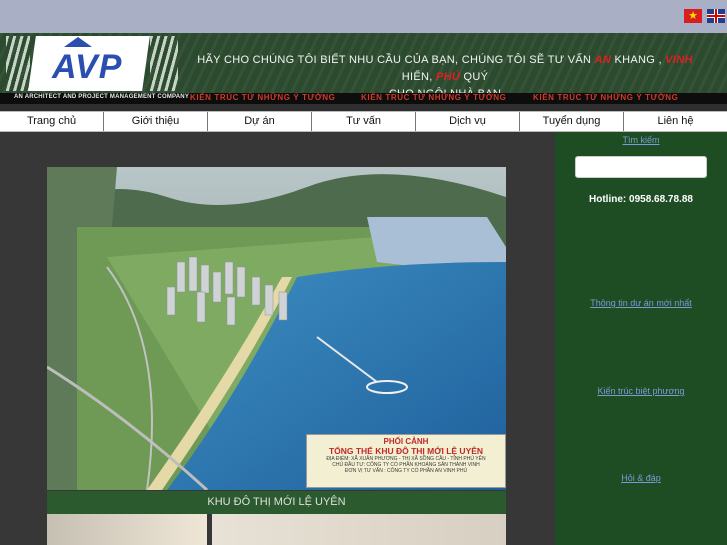  Describe the element at coordinates (260, 121) in the screenshot. I see `nav-item-projects: Dự án` at that location.